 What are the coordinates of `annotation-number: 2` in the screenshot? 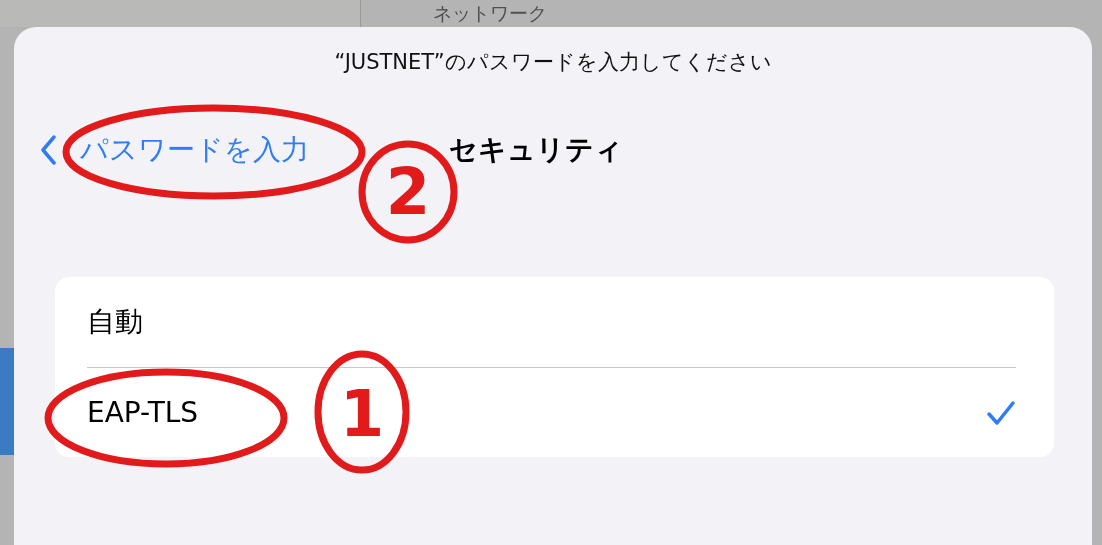 It's located at (408, 192).